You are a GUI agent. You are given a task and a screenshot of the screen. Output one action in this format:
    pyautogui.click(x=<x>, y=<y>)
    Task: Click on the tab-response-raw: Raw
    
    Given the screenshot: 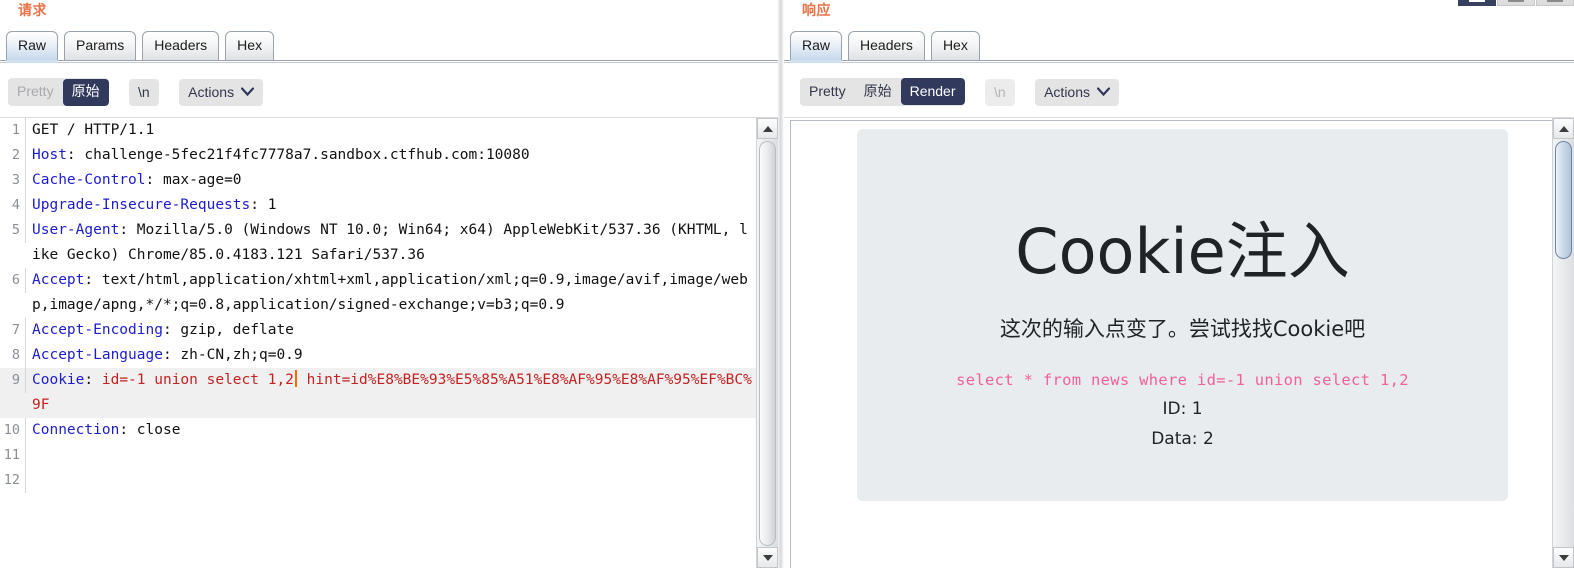 What is the action you would take?
    pyautogui.click(x=816, y=47)
    